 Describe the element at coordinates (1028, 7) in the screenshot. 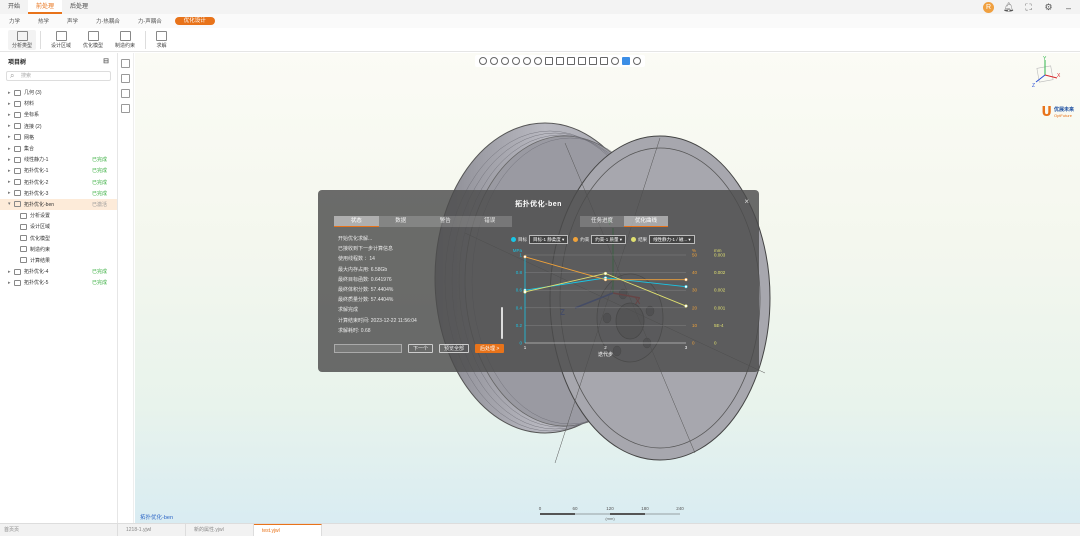

I see `fullscreen-icon: ⛶` at that location.